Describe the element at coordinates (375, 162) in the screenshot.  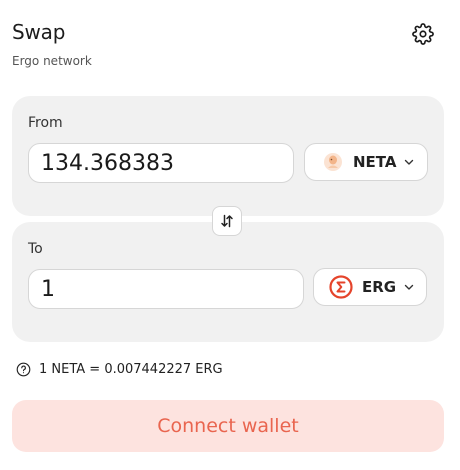
I see `from-token-symbol: NETA` at that location.